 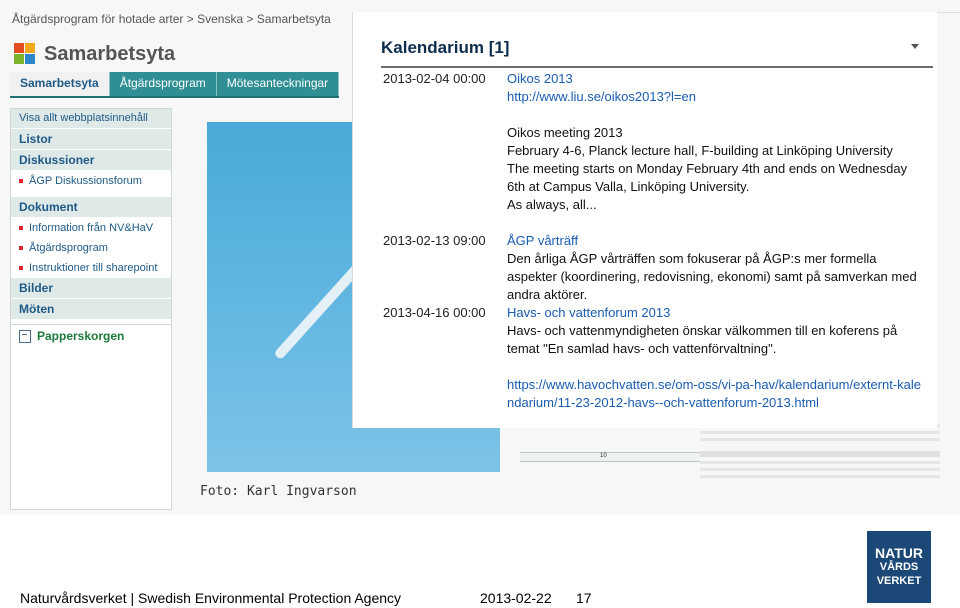 What do you see at coordinates (610, 457) in the screenshot?
I see `table-row: 10` at bounding box center [610, 457].